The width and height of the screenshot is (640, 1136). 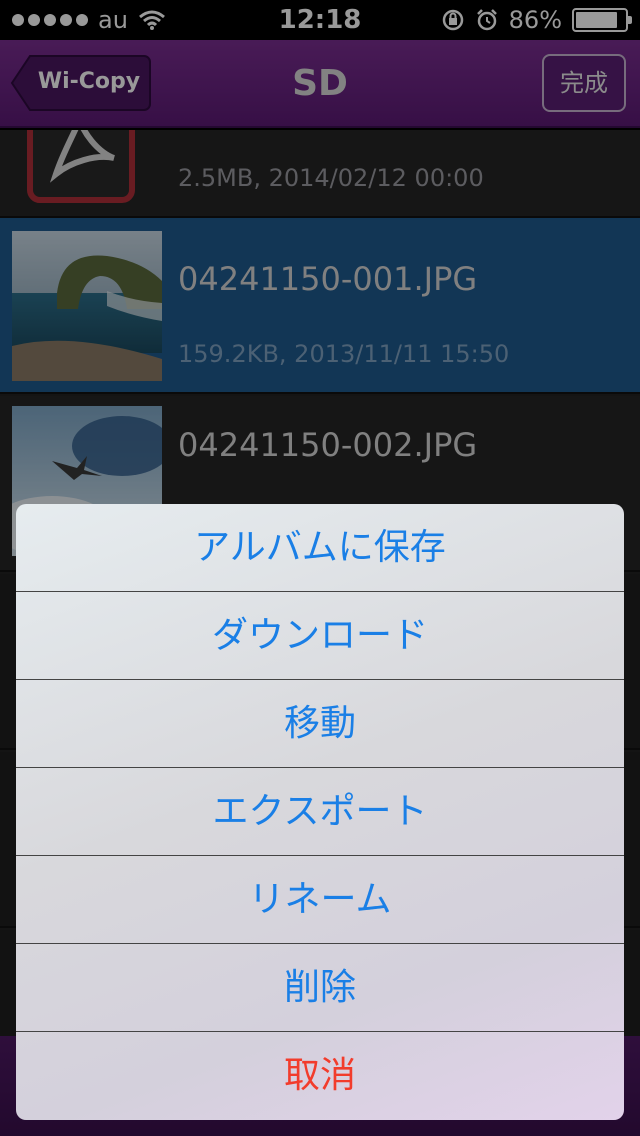 I want to click on move-button: 移動, so click(x=320, y=724).